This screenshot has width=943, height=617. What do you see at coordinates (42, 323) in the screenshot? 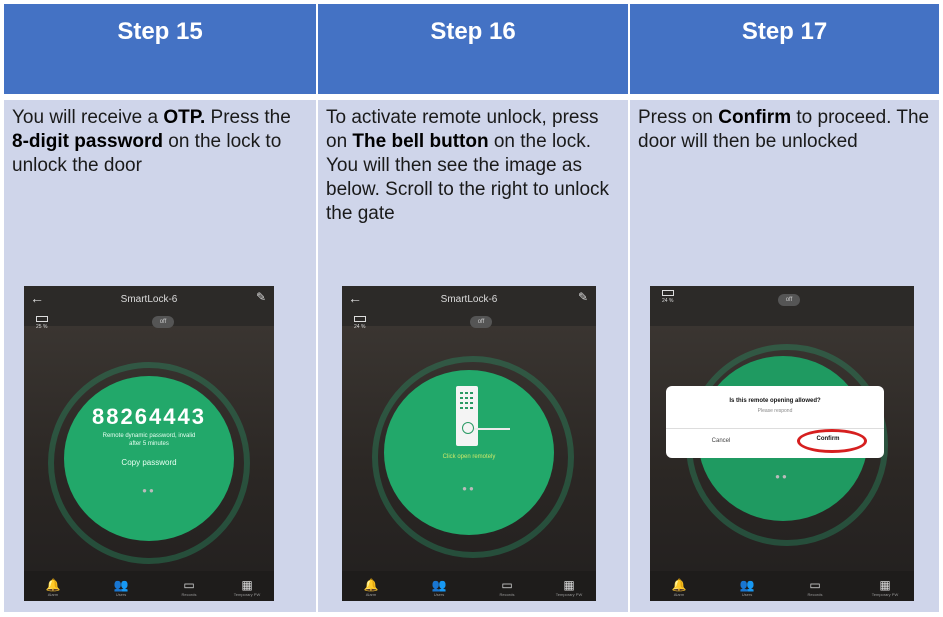
I see `battery-indicator: 25 %` at bounding box center [42, 323].